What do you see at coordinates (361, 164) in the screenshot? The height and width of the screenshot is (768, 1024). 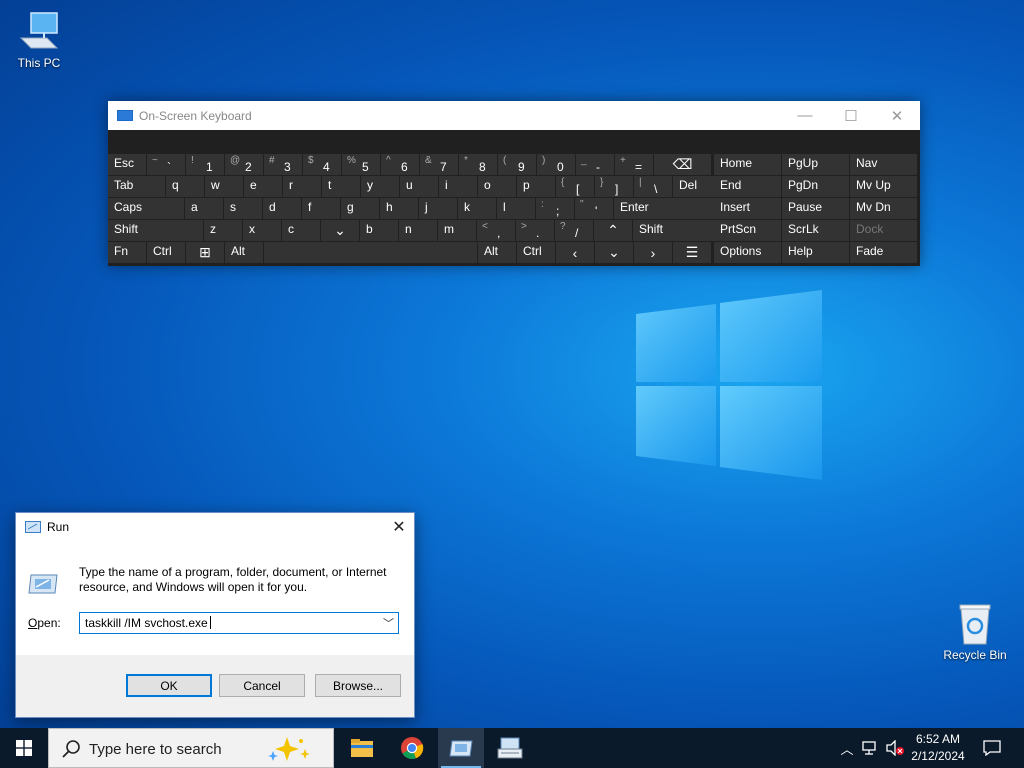 I see `key-5-0-6: % 5` at bounding box center [361, 164].